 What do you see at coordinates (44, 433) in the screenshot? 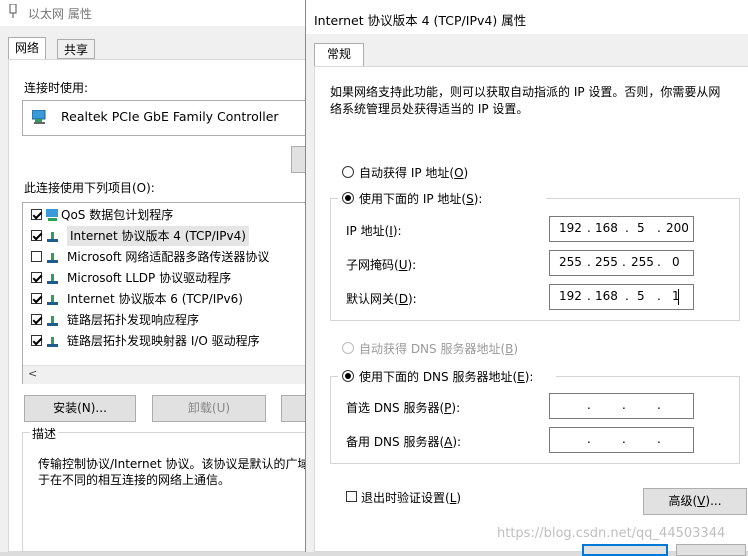
I see `description-heading: 描述` at bounding box center [44, 433].